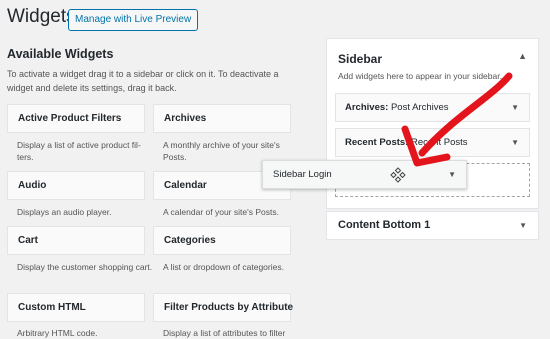 This screenshot has width=550, height=339. What do you see at coordinates (133, 20) in the screenshot?
I see `manage-live-preview-button: Manage with Live Preview` at bounding box center [133, 20].